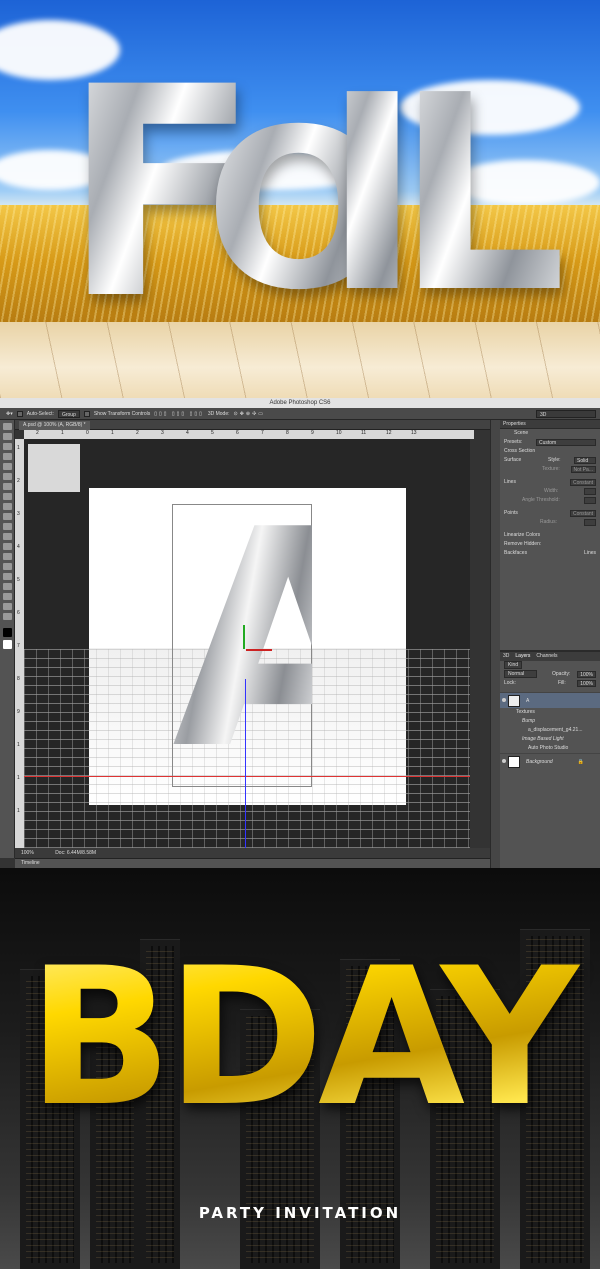 This screenshot has width=600, height=1269. I want to click on fill-label: Fill:, so click(562, 683).